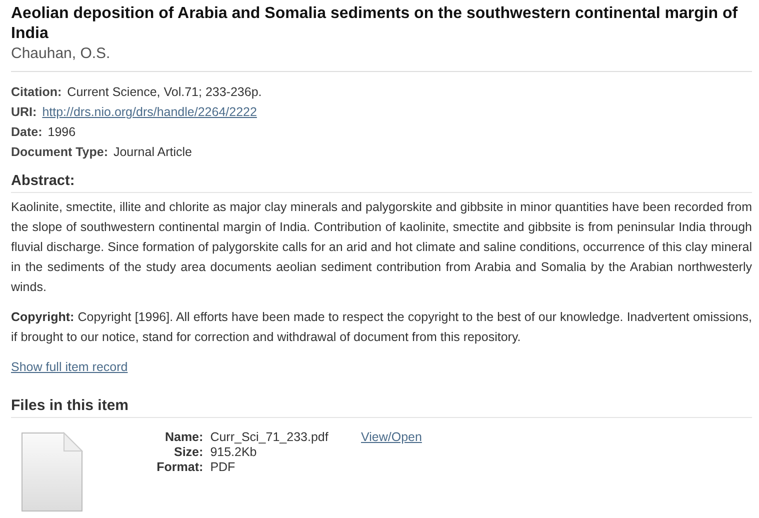 The width and height of the screenshot is (759, 518). Describe the element at coordinates (69, 367) in the screenshot. I see `show-full-record-link: Show full item record` at that location.